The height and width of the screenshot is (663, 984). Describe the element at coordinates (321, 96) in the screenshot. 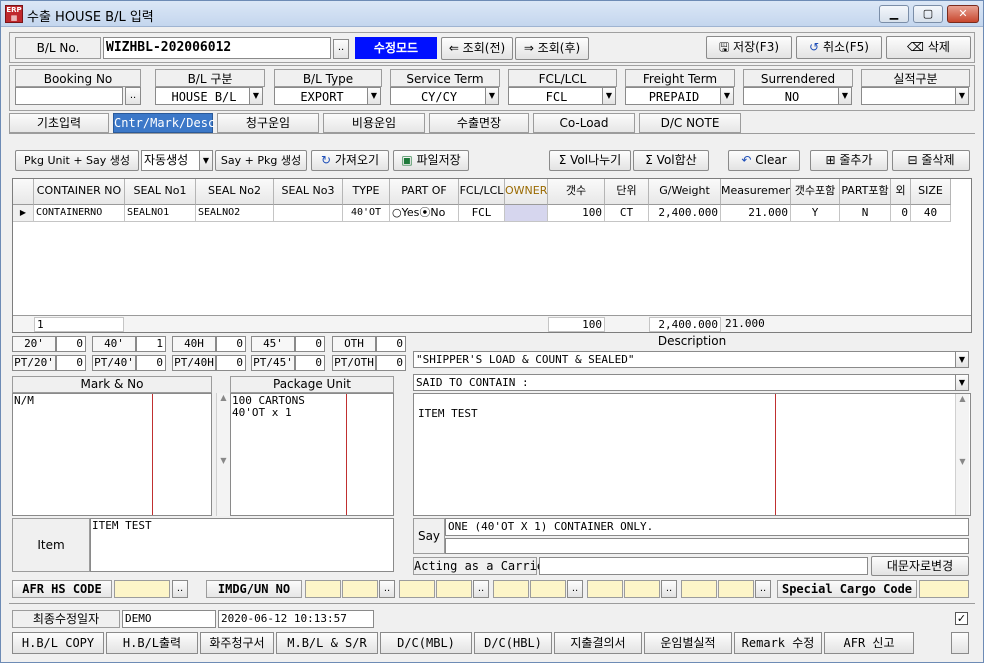

I see `bl-type-select: EXPORT` at that location.